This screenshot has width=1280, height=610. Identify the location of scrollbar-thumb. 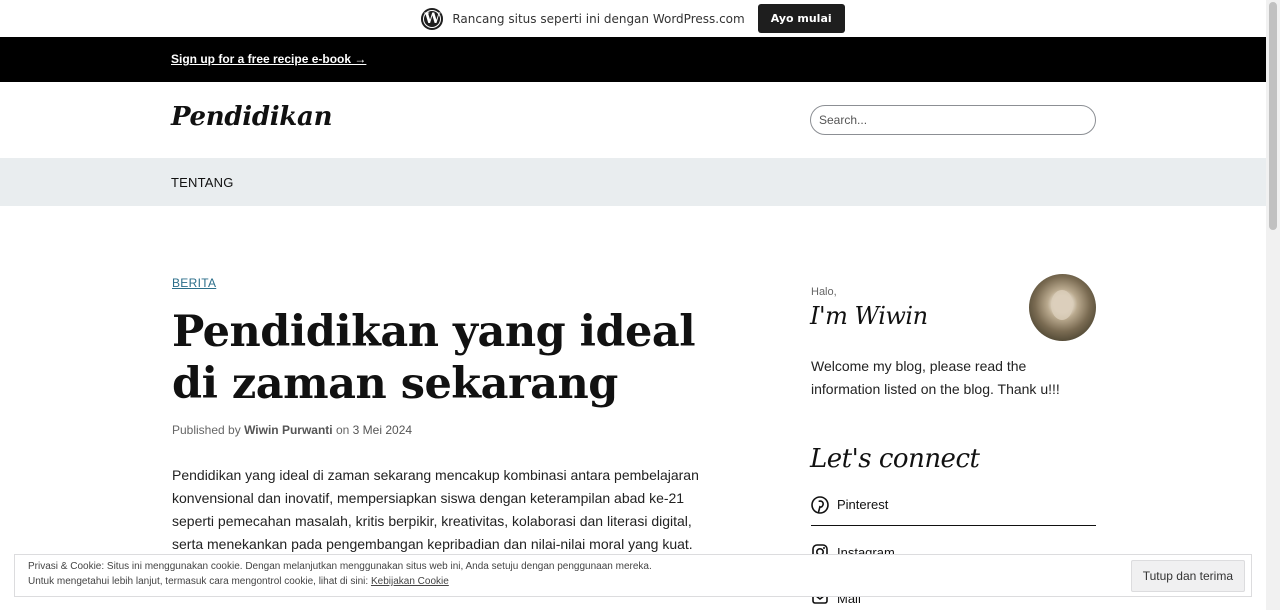
(1273, 116).